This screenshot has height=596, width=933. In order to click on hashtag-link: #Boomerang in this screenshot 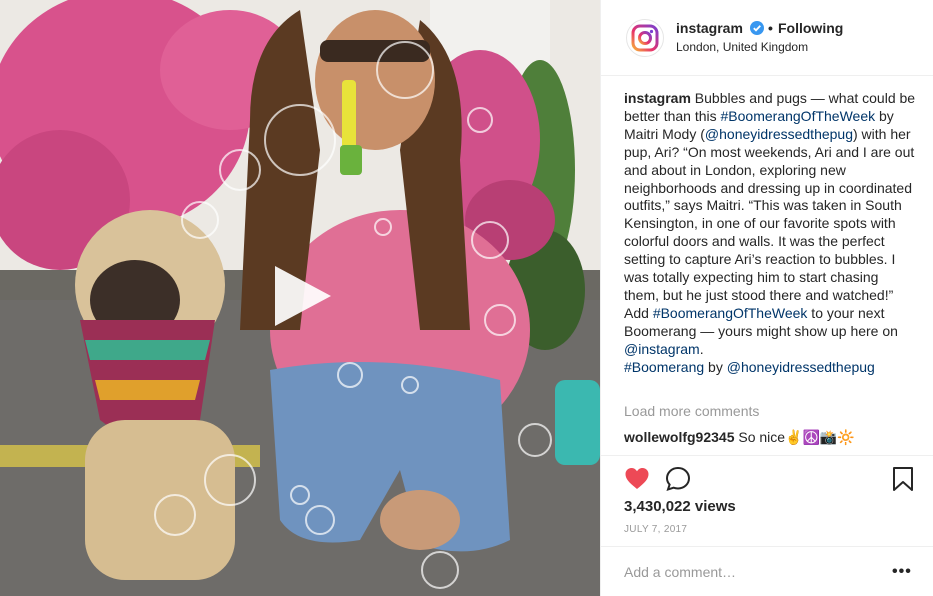, I will do `click(664, 367)`.